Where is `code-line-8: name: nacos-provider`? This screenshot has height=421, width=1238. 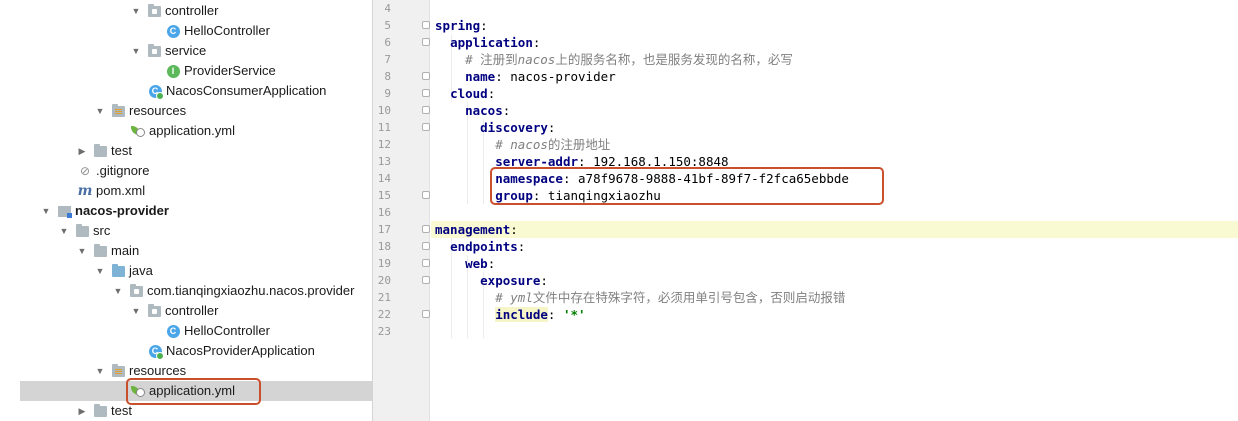
code-line-8: name: nacos-provider is located at coordinates (836, 76).